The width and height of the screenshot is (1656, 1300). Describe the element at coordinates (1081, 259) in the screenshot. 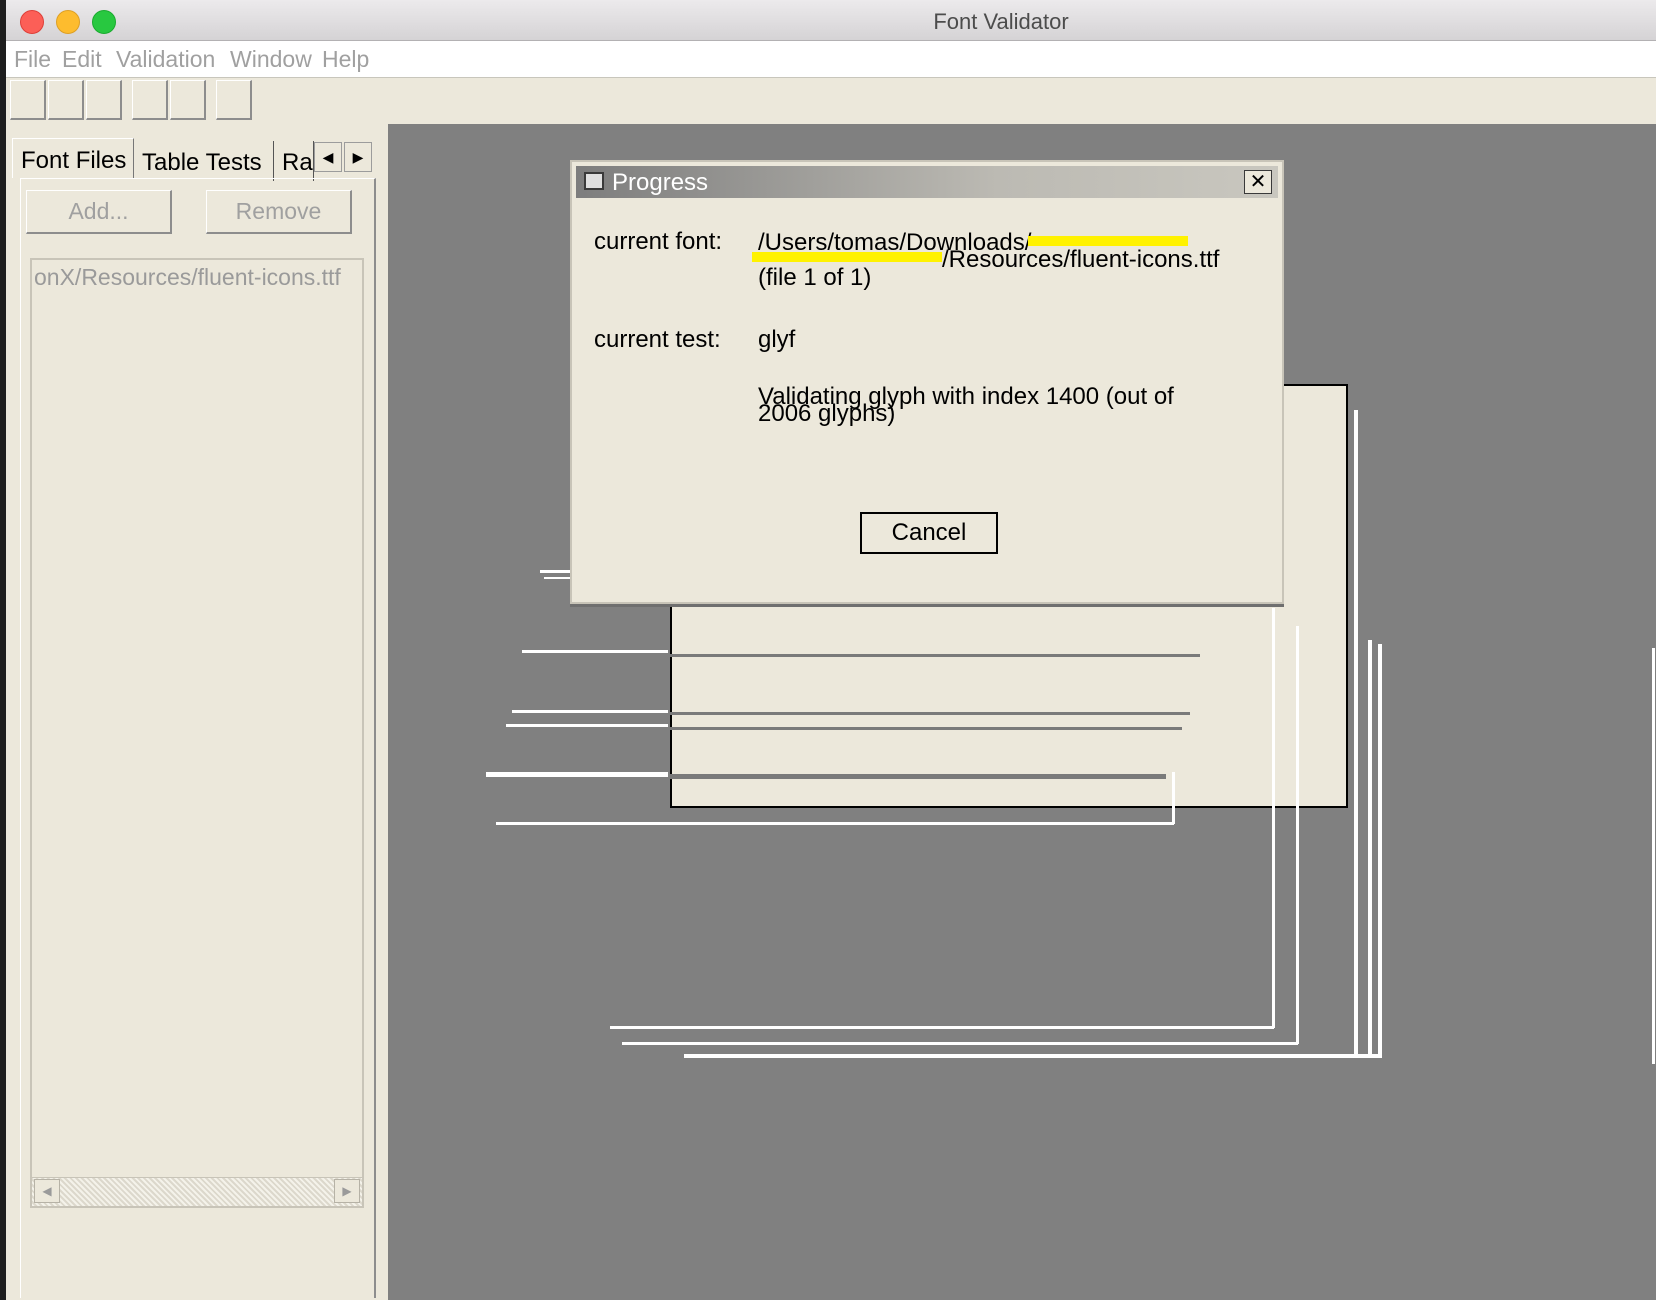

I see `current-font-line2: /Resources/fluent-icons.ttf` at that location.